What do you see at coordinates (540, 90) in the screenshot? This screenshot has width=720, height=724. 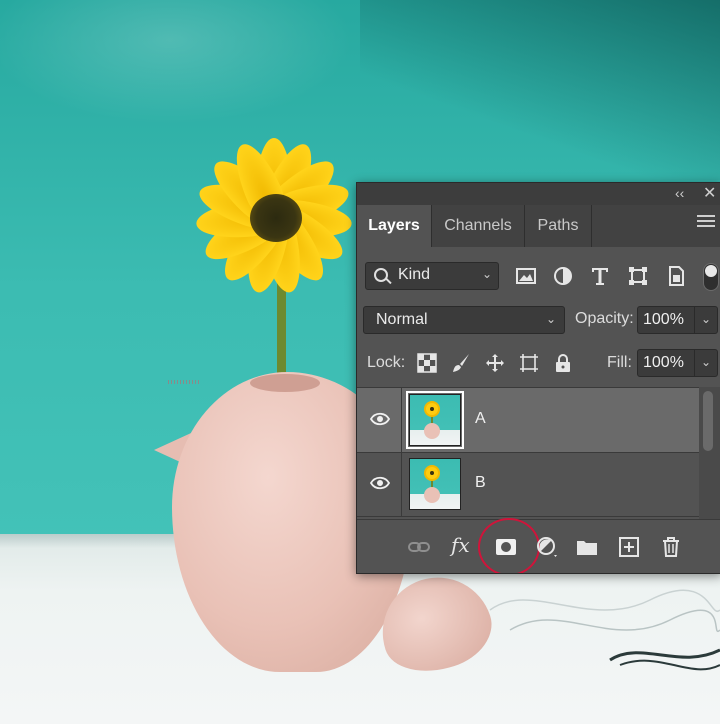 I see `wall-shadow` at bounding box center [540, 90].